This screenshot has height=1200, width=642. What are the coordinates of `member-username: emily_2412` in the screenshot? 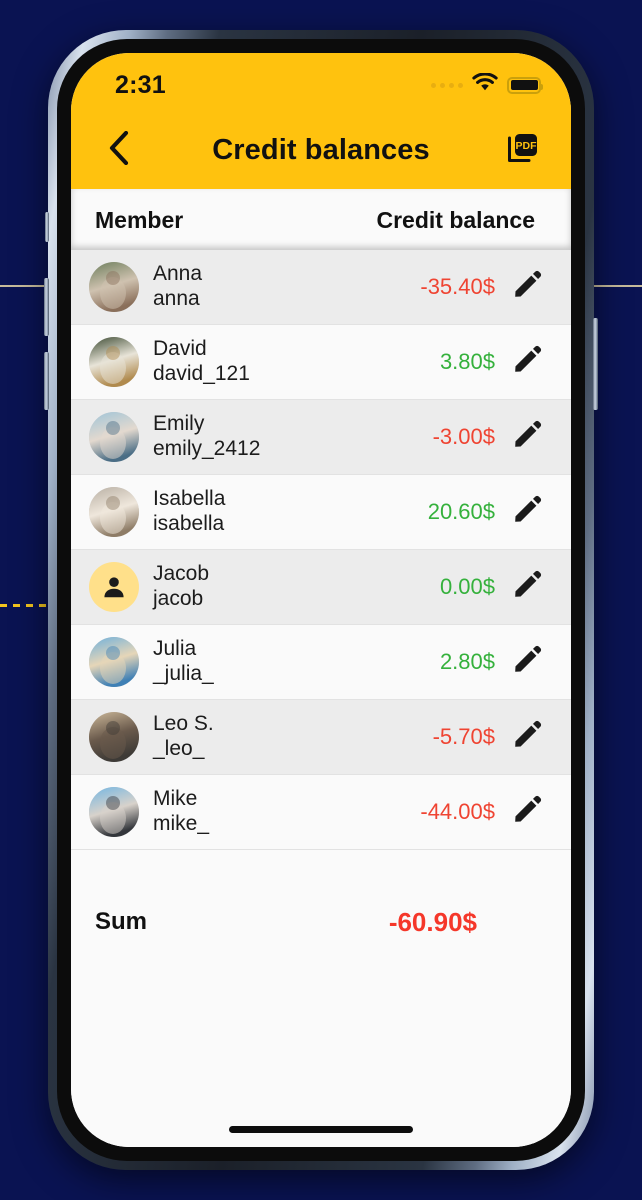 It's located at (207, 448).